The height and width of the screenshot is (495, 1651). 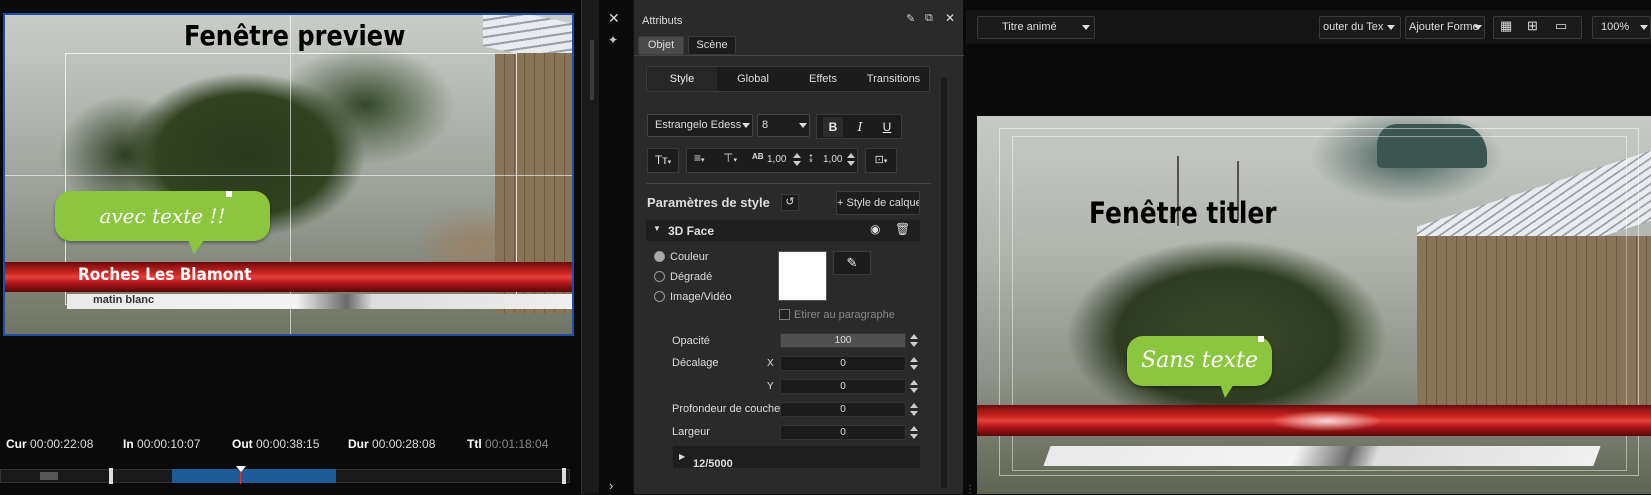 What do you see at coordinates (712, 45) in the screenshot?
I see `tab-scene: Scène` at bounding box center [712, 45].